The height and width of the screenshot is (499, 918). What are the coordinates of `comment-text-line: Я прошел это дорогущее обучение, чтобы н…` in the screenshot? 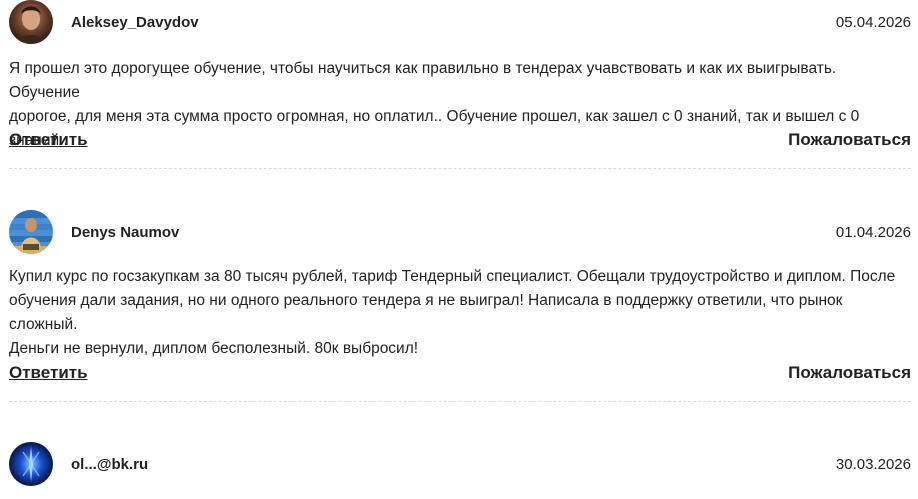 It's located at (423, 80).